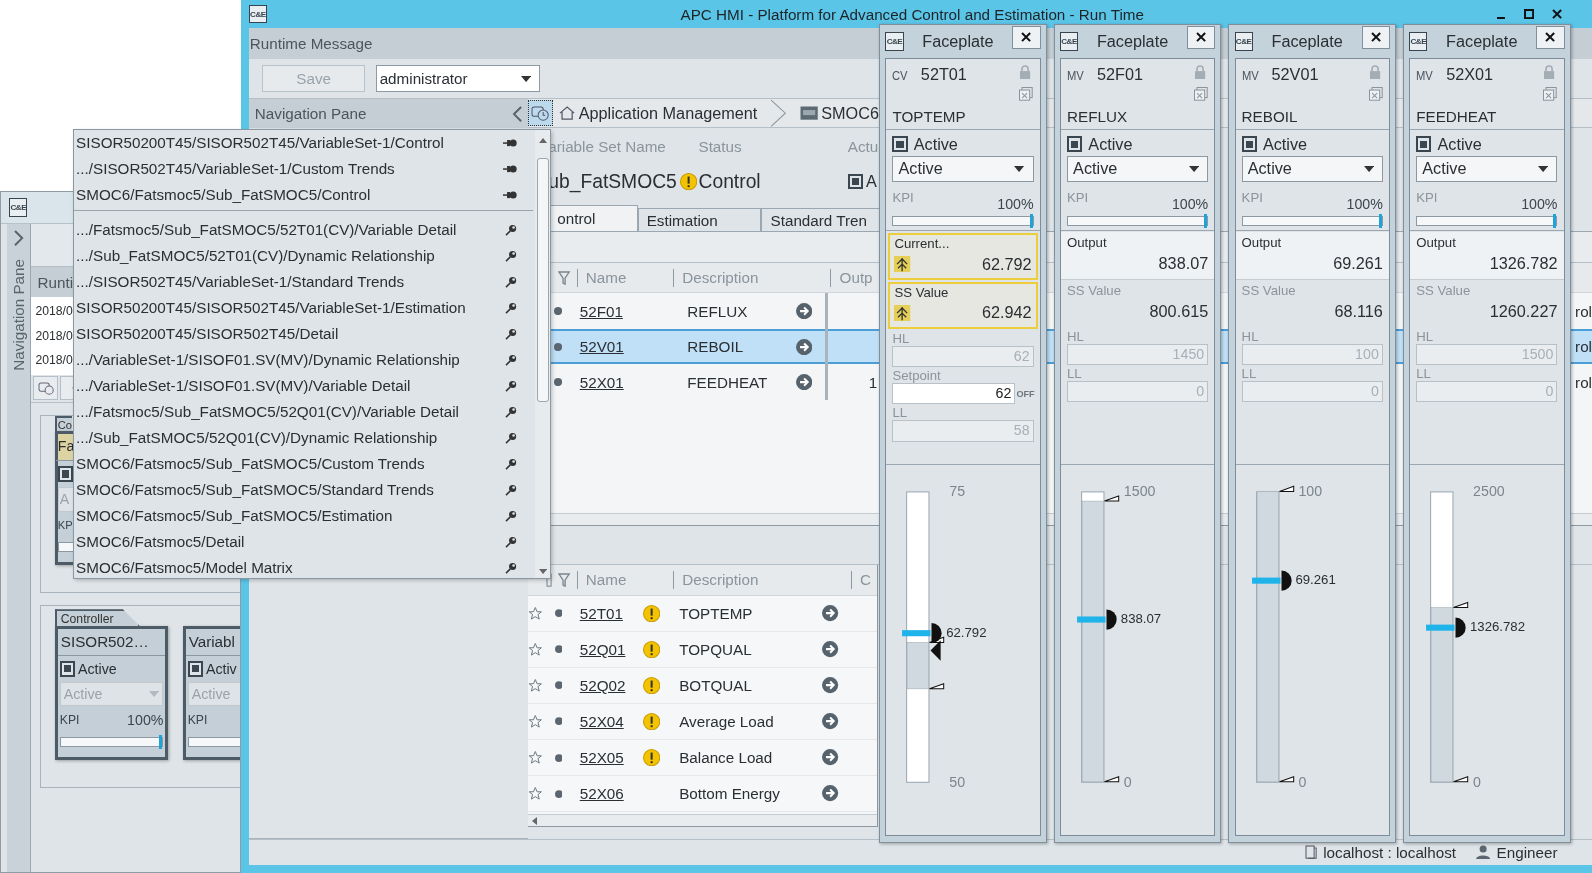  What do you see at coordinates (1583, 311) in the screenshot?
I see `column-text: rol` at bounding box center [1583, 311].